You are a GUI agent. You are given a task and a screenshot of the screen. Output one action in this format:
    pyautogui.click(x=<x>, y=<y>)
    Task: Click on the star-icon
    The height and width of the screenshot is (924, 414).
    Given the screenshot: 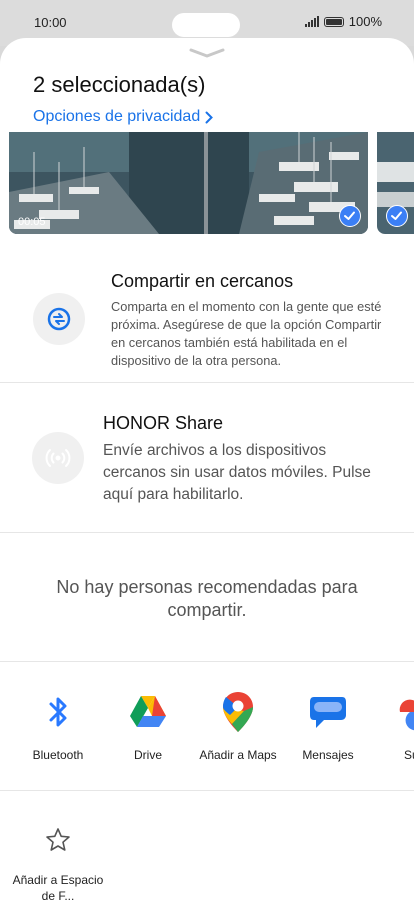 What is the action you would take?
    pyautogui.click(x=58, y=840)
    